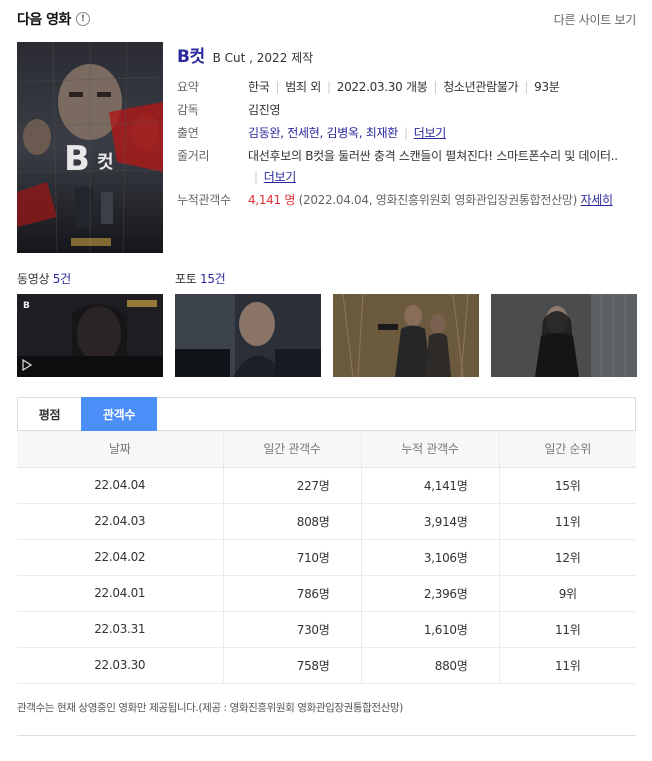 The height and width of the screenshot is (761, 652). Describe the element at coordinates (303, 87) in the screenshot. I see `genre: 범죄 외` at that location.